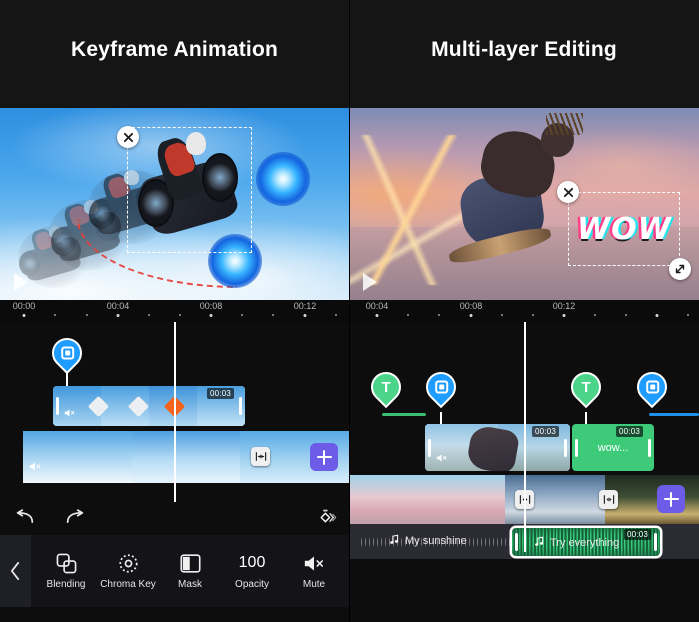  I want to click on keyframe-marker, so click(67, 353).